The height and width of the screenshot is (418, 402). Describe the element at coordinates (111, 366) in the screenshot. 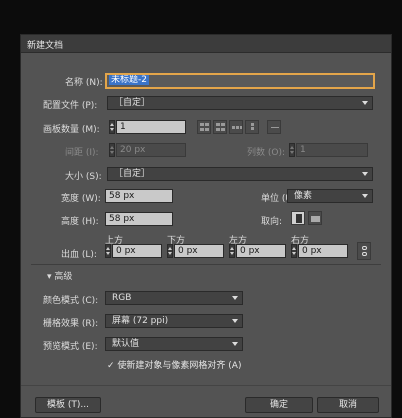

I see `checkmark-icon: ✓` at that location.